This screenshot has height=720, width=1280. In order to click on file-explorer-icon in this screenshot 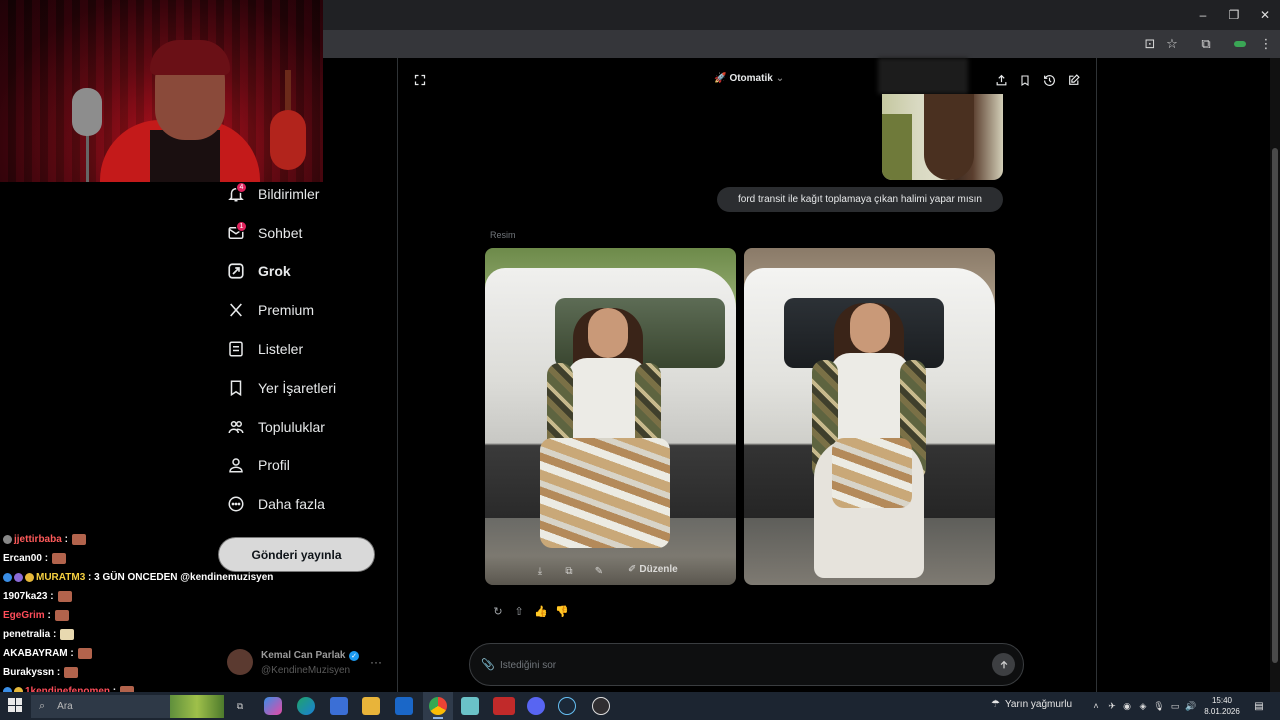, I will do `click(371, 706)`.